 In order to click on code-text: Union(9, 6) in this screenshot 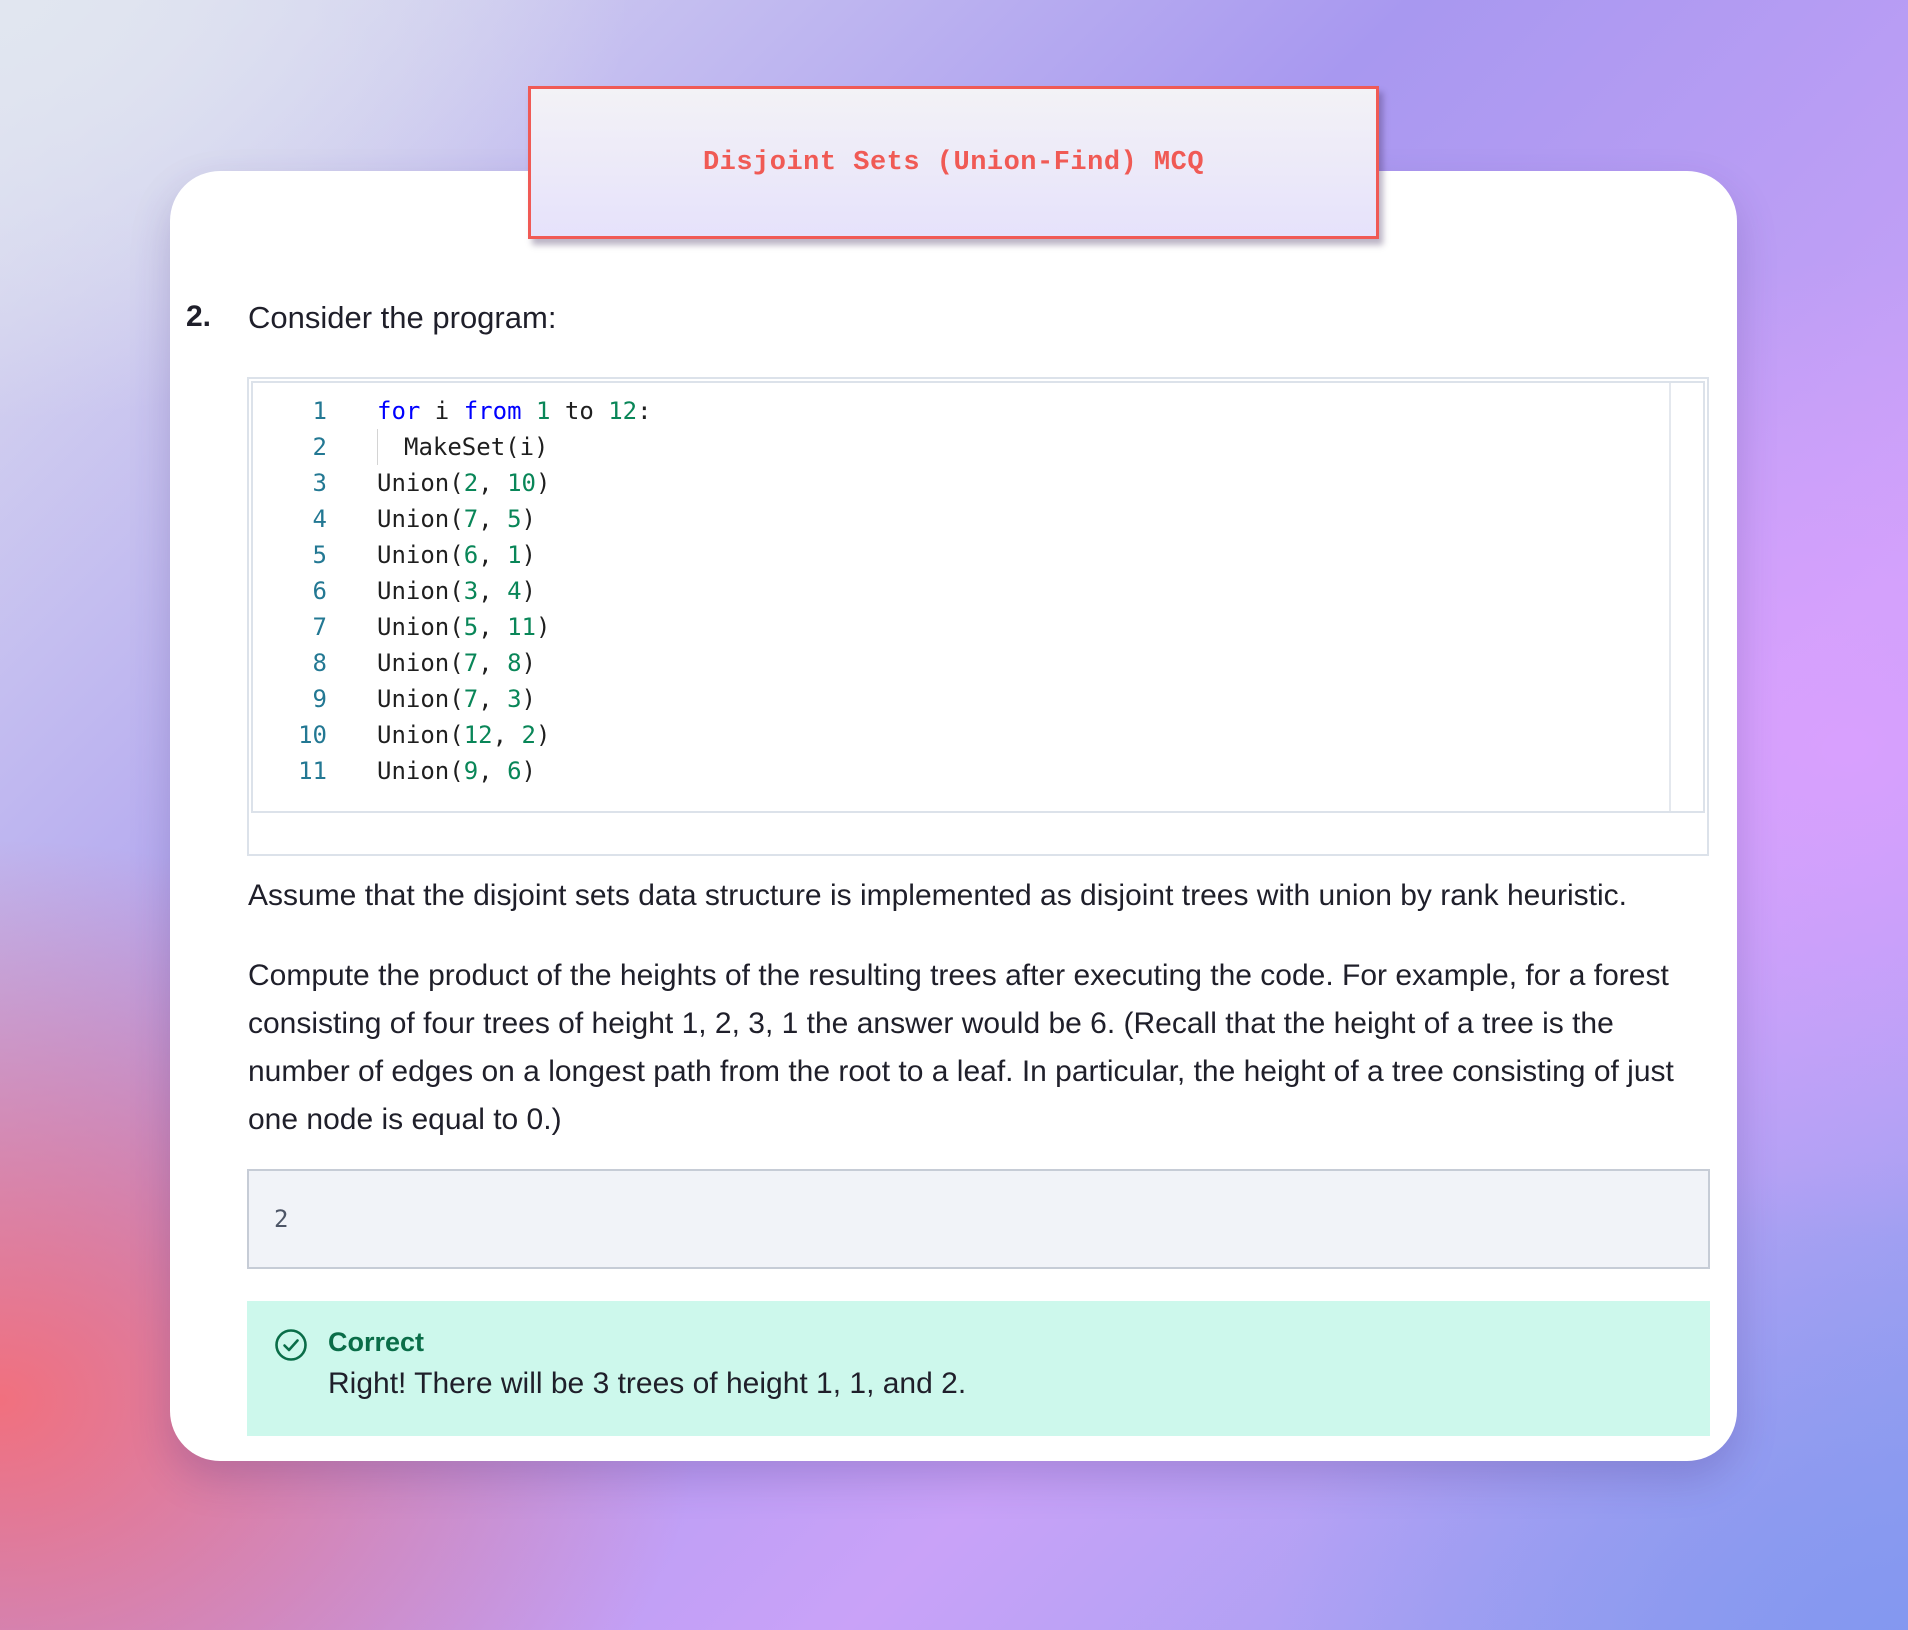, I will do `click(456, 771)`.